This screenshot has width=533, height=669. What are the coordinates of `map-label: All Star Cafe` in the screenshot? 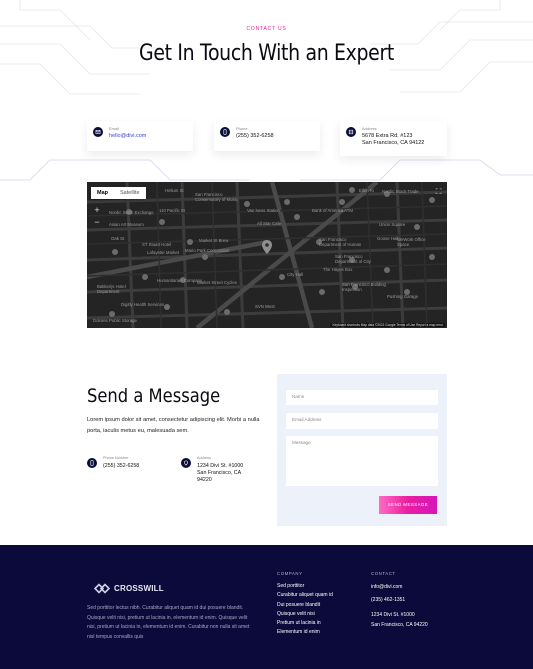 It's located at (269, 223).